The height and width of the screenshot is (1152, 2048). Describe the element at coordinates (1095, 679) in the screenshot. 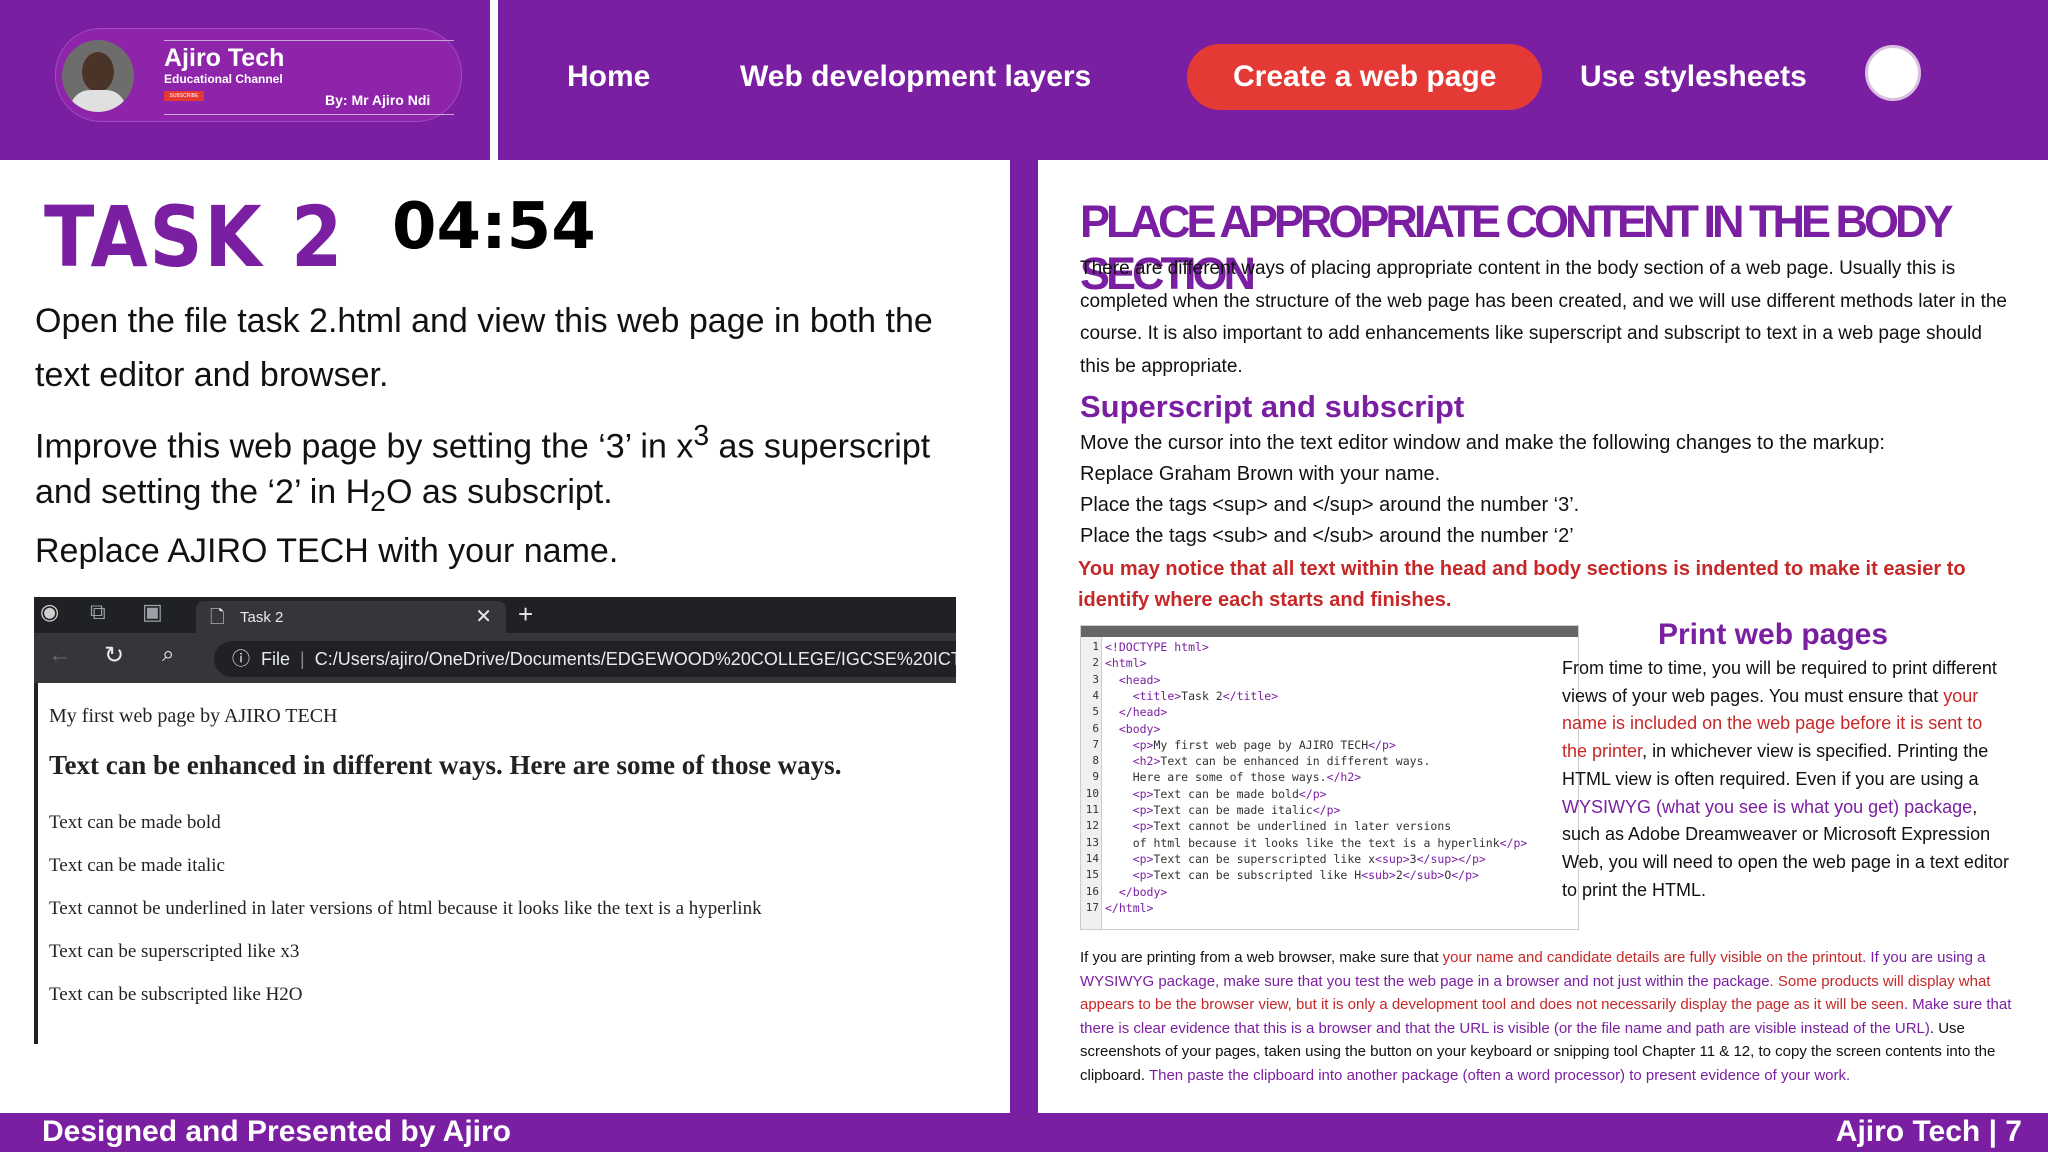

I see `code-line-number: 3` at that location.